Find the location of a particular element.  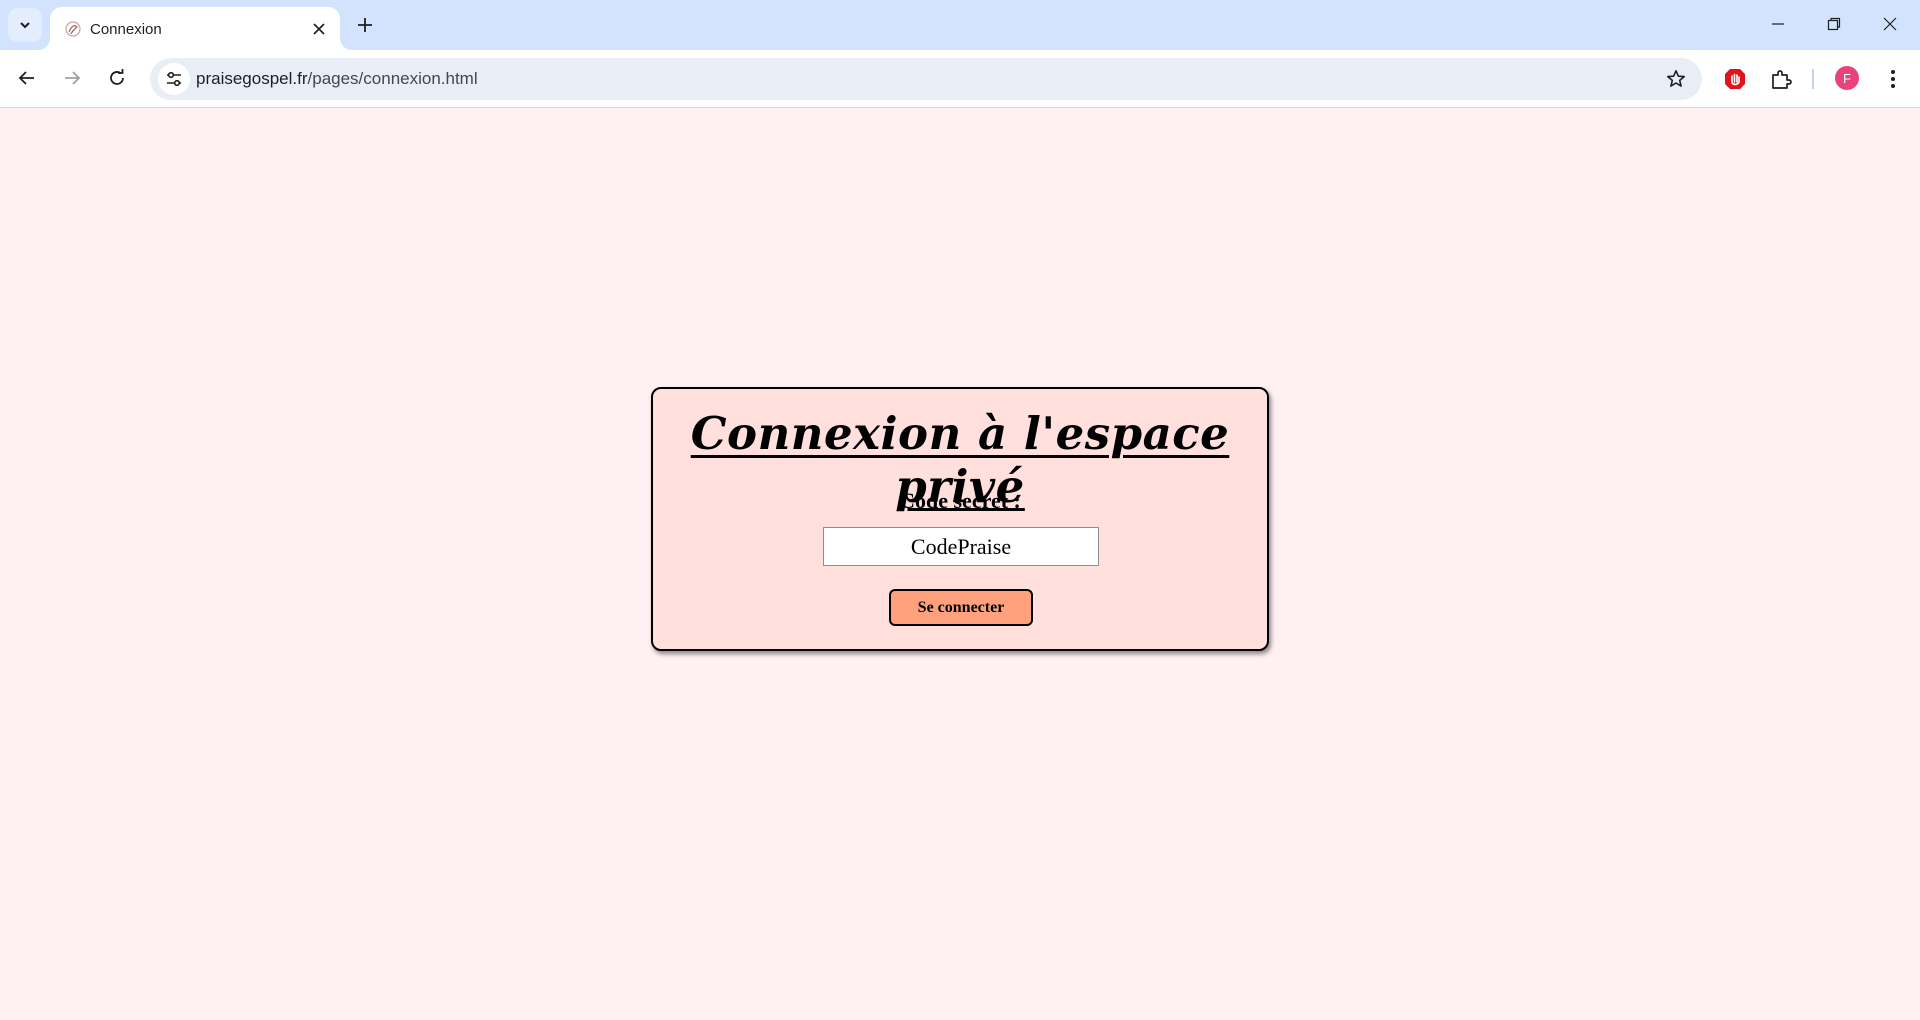

site-favicon-icon is located at coordinates (73, 29).